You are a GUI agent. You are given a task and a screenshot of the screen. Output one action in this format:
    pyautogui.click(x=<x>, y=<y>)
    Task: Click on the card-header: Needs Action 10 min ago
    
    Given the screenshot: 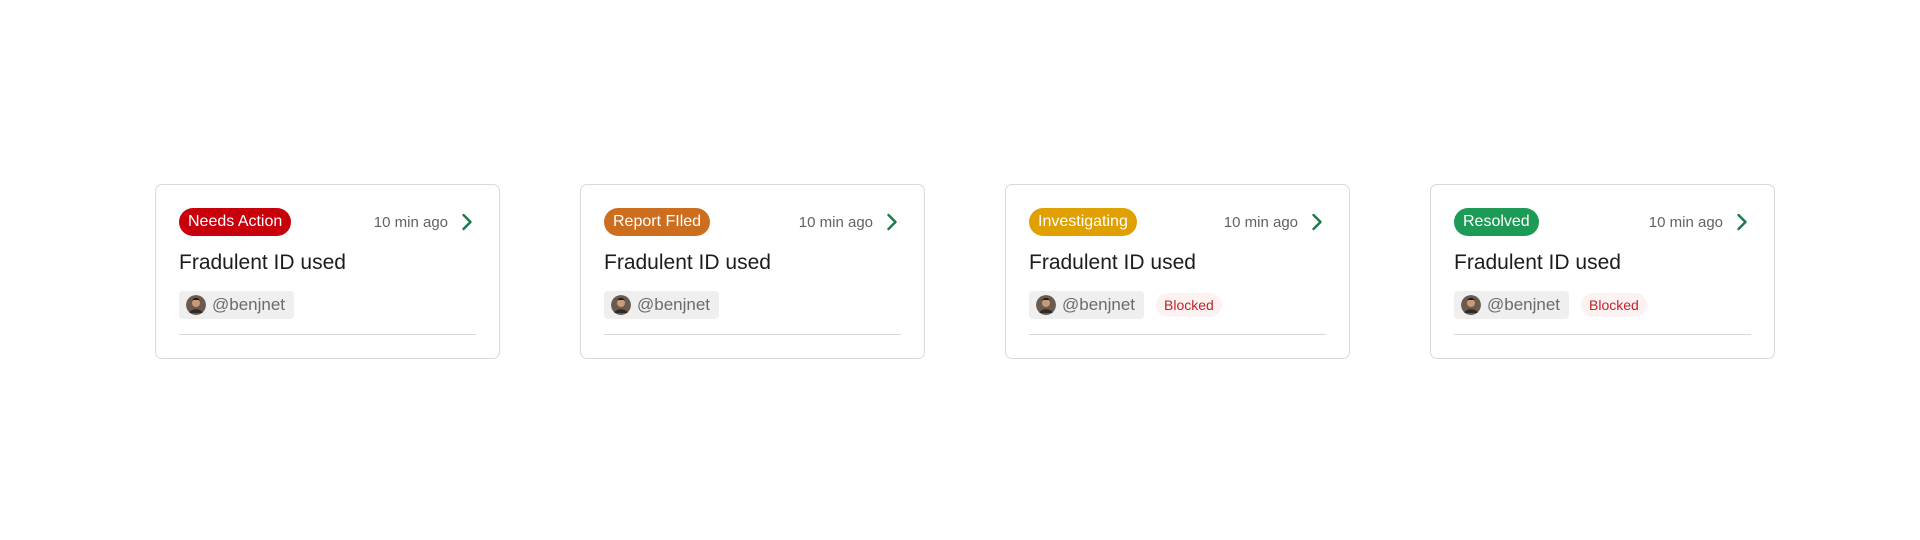 What is the action you would take?
    pyautogui.click(x=327, y=222)
    